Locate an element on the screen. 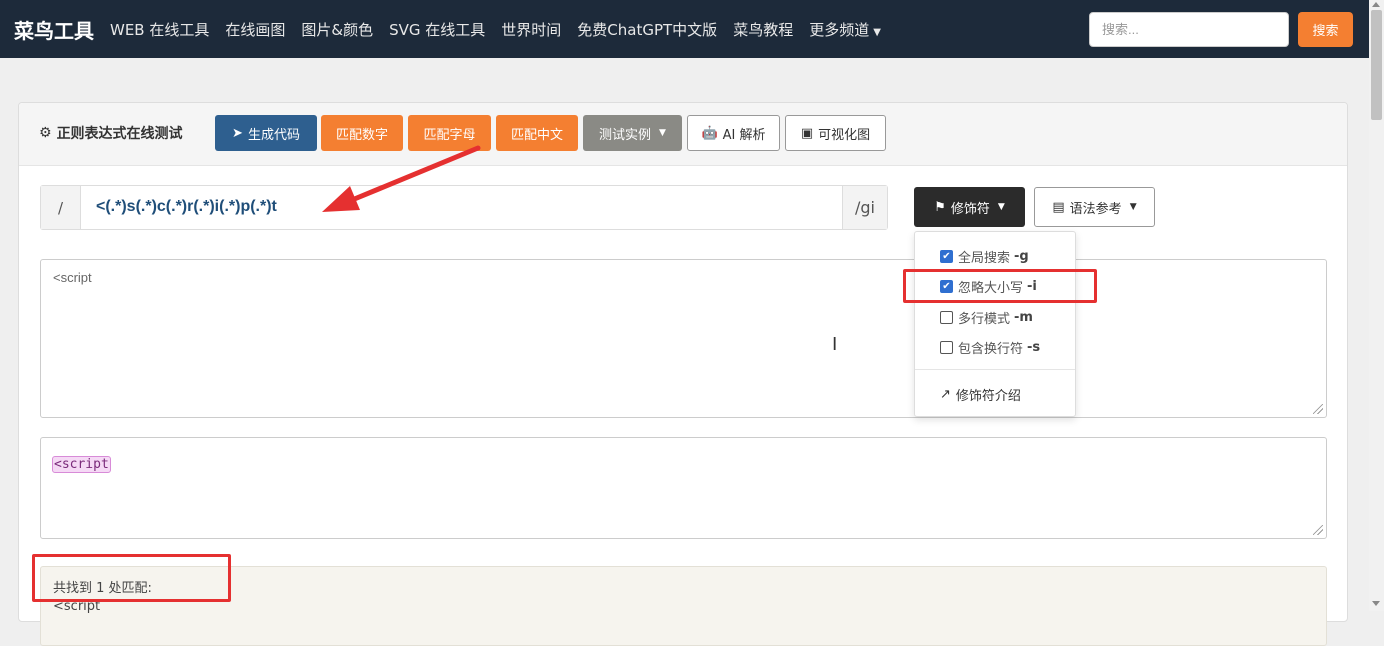 This screenshot has width=1384, height=646. scroll-thumb is located at coordinates (1376, 65).